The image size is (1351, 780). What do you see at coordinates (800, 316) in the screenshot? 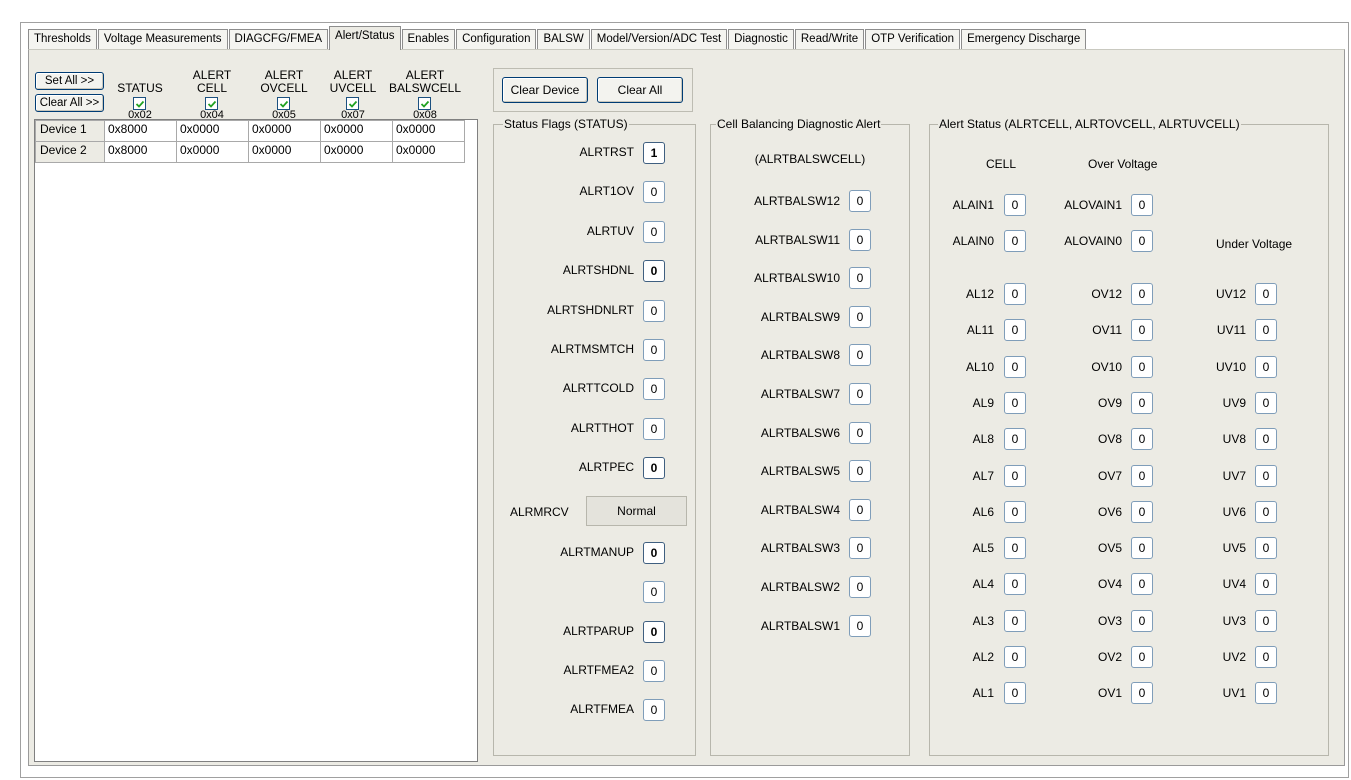
I see `balancing-alert-label: ALRTBALSW9` at bounding box center [800, 316].